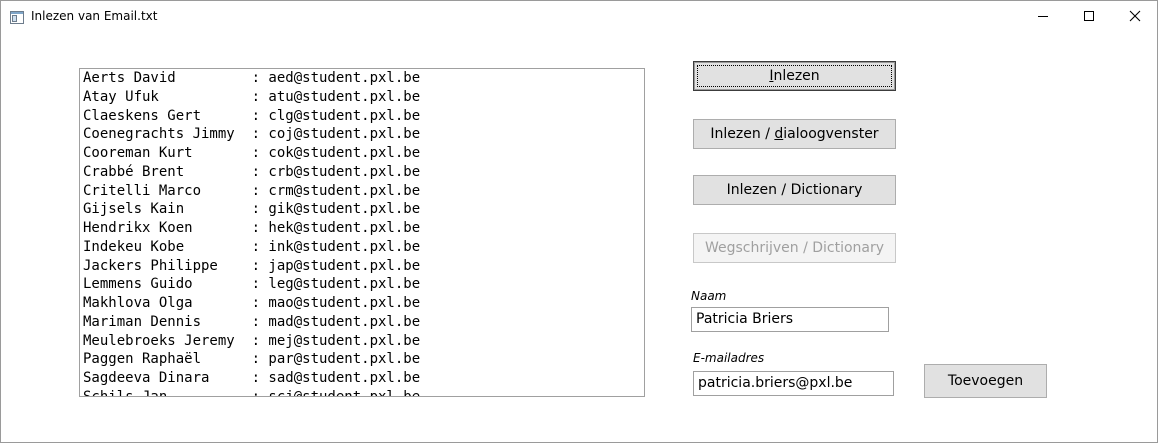  I want to click on list-item: Lemmens Guido : leg@student.pxl.be, so click(251, 284).